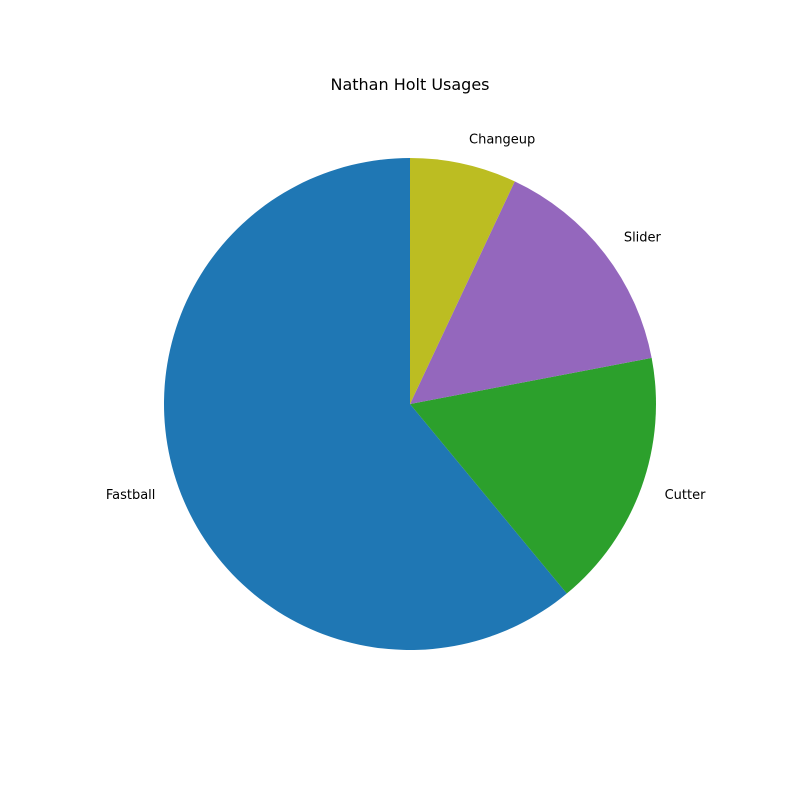 Image resolution: width=800 pixels, height=800 pixels. What do you see at coordinates (409, 84) in the screenshot?
I see `chart-title: Nathan Holt Usages` at bounding box center [409, 84].